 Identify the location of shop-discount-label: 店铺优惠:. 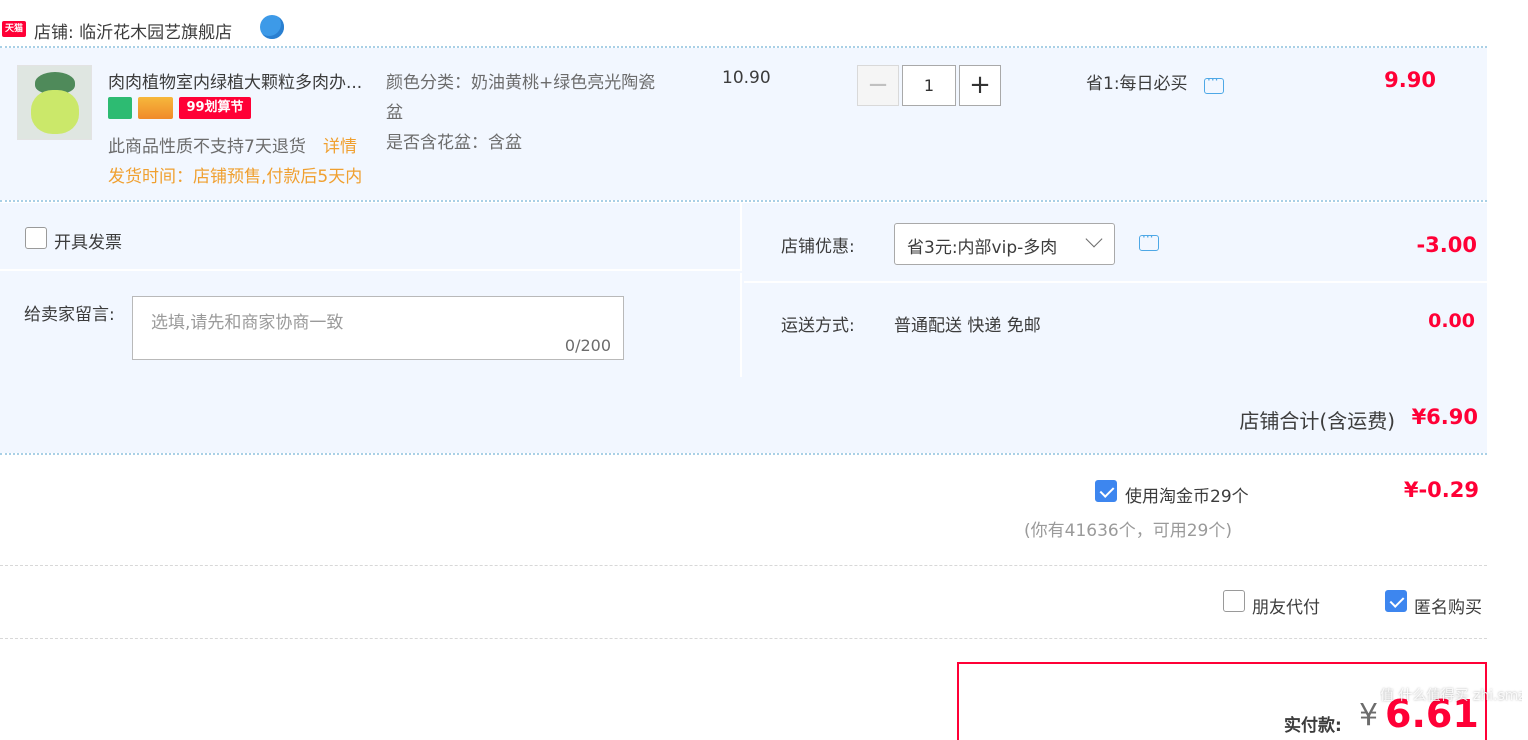
(818, 247).